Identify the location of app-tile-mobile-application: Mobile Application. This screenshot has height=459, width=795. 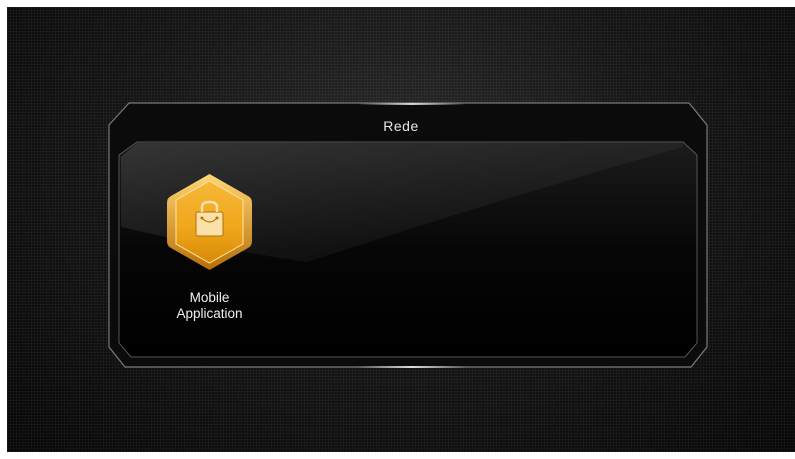
(209, 252).